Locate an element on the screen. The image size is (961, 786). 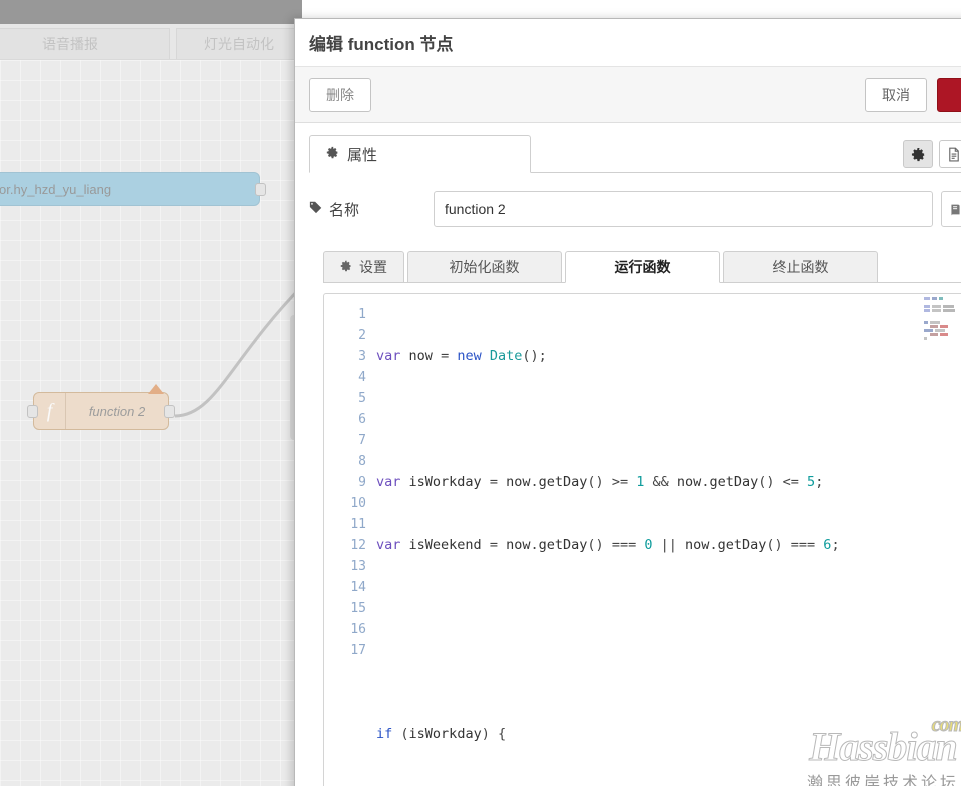
function-subtabs: 设置 初始化函数 运行函数 终止函数 is located at coordinates (642, 266).